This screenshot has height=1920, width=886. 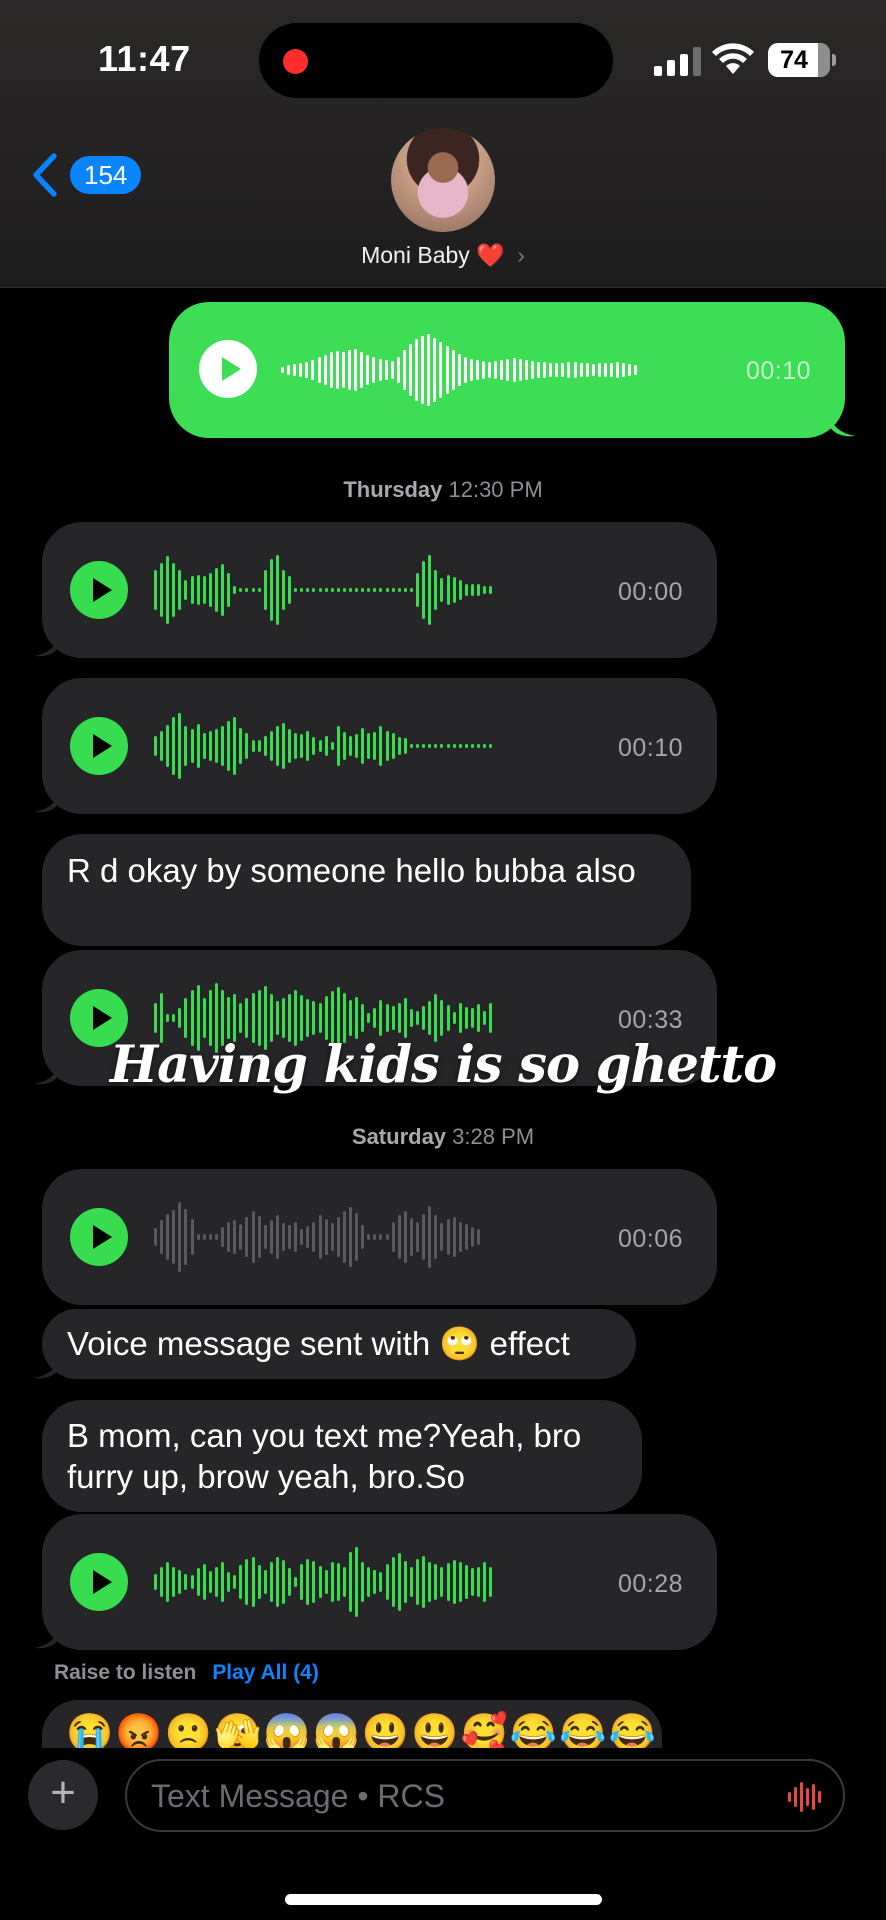 I want to click on back-button: 154, so click(x=86, y=175).